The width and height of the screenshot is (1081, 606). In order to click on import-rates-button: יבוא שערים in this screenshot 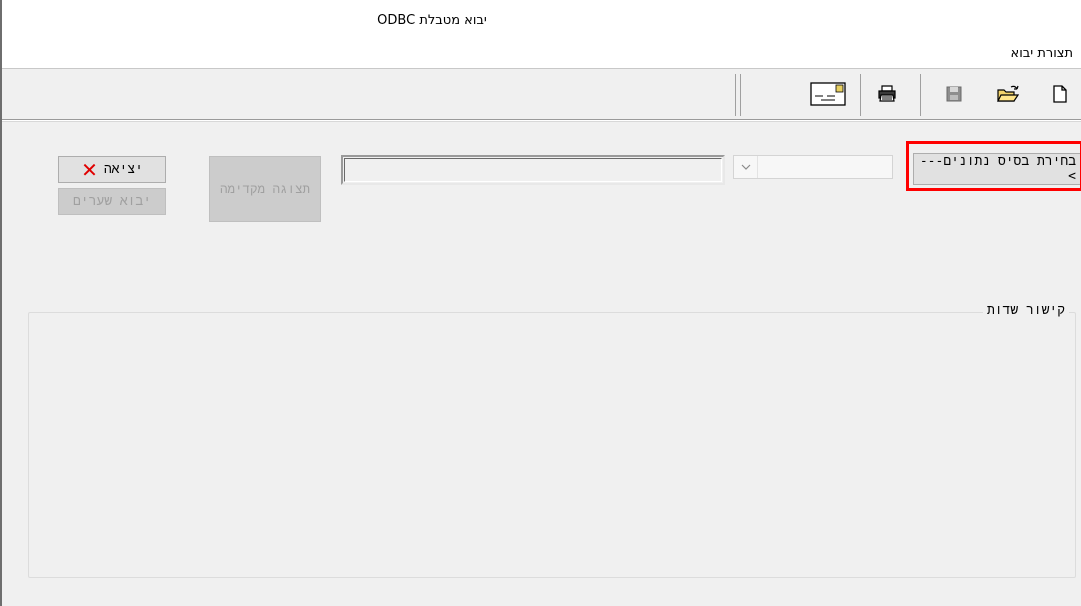, I will do `click(112, 201)`.